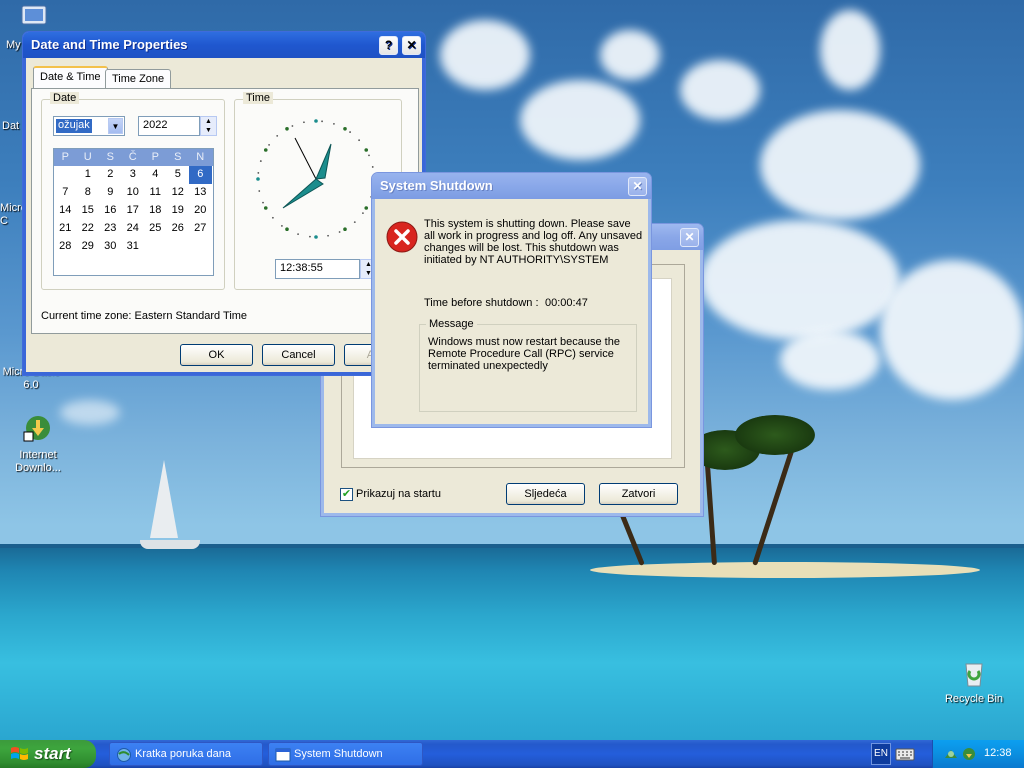  What do you see at coordinates (881, 754) in the screenshot?
I see `language-indicator: EN` at bounding box center [881, 754].